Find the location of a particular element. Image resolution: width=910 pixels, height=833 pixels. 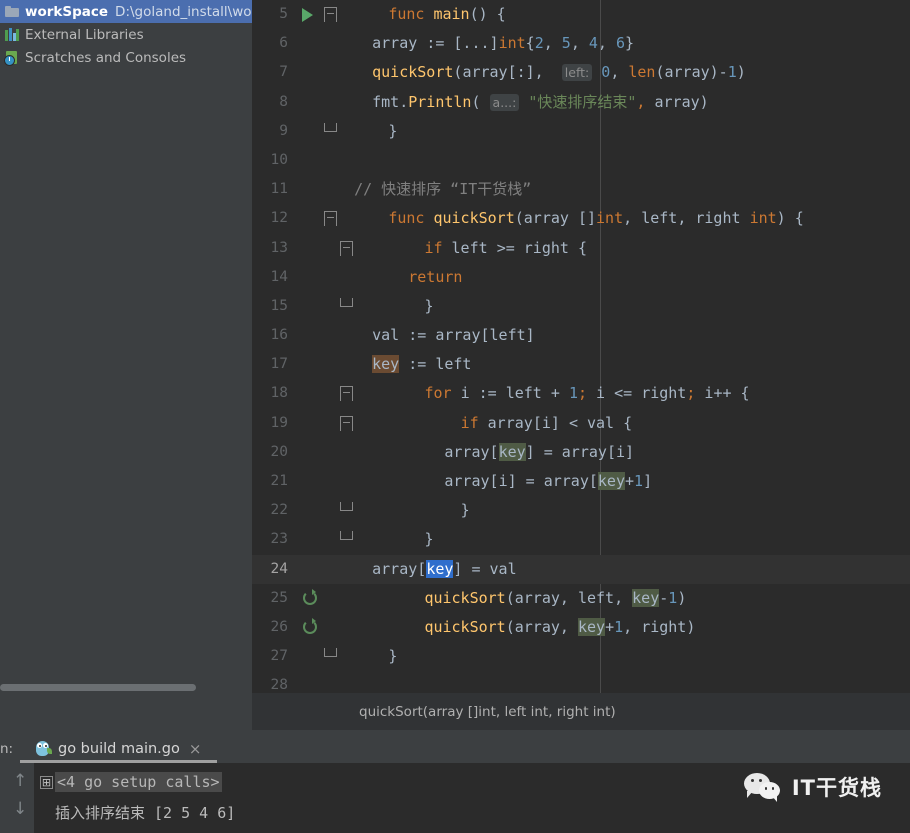

expand-icon: ⊞ is located at coordinates (46, 782).